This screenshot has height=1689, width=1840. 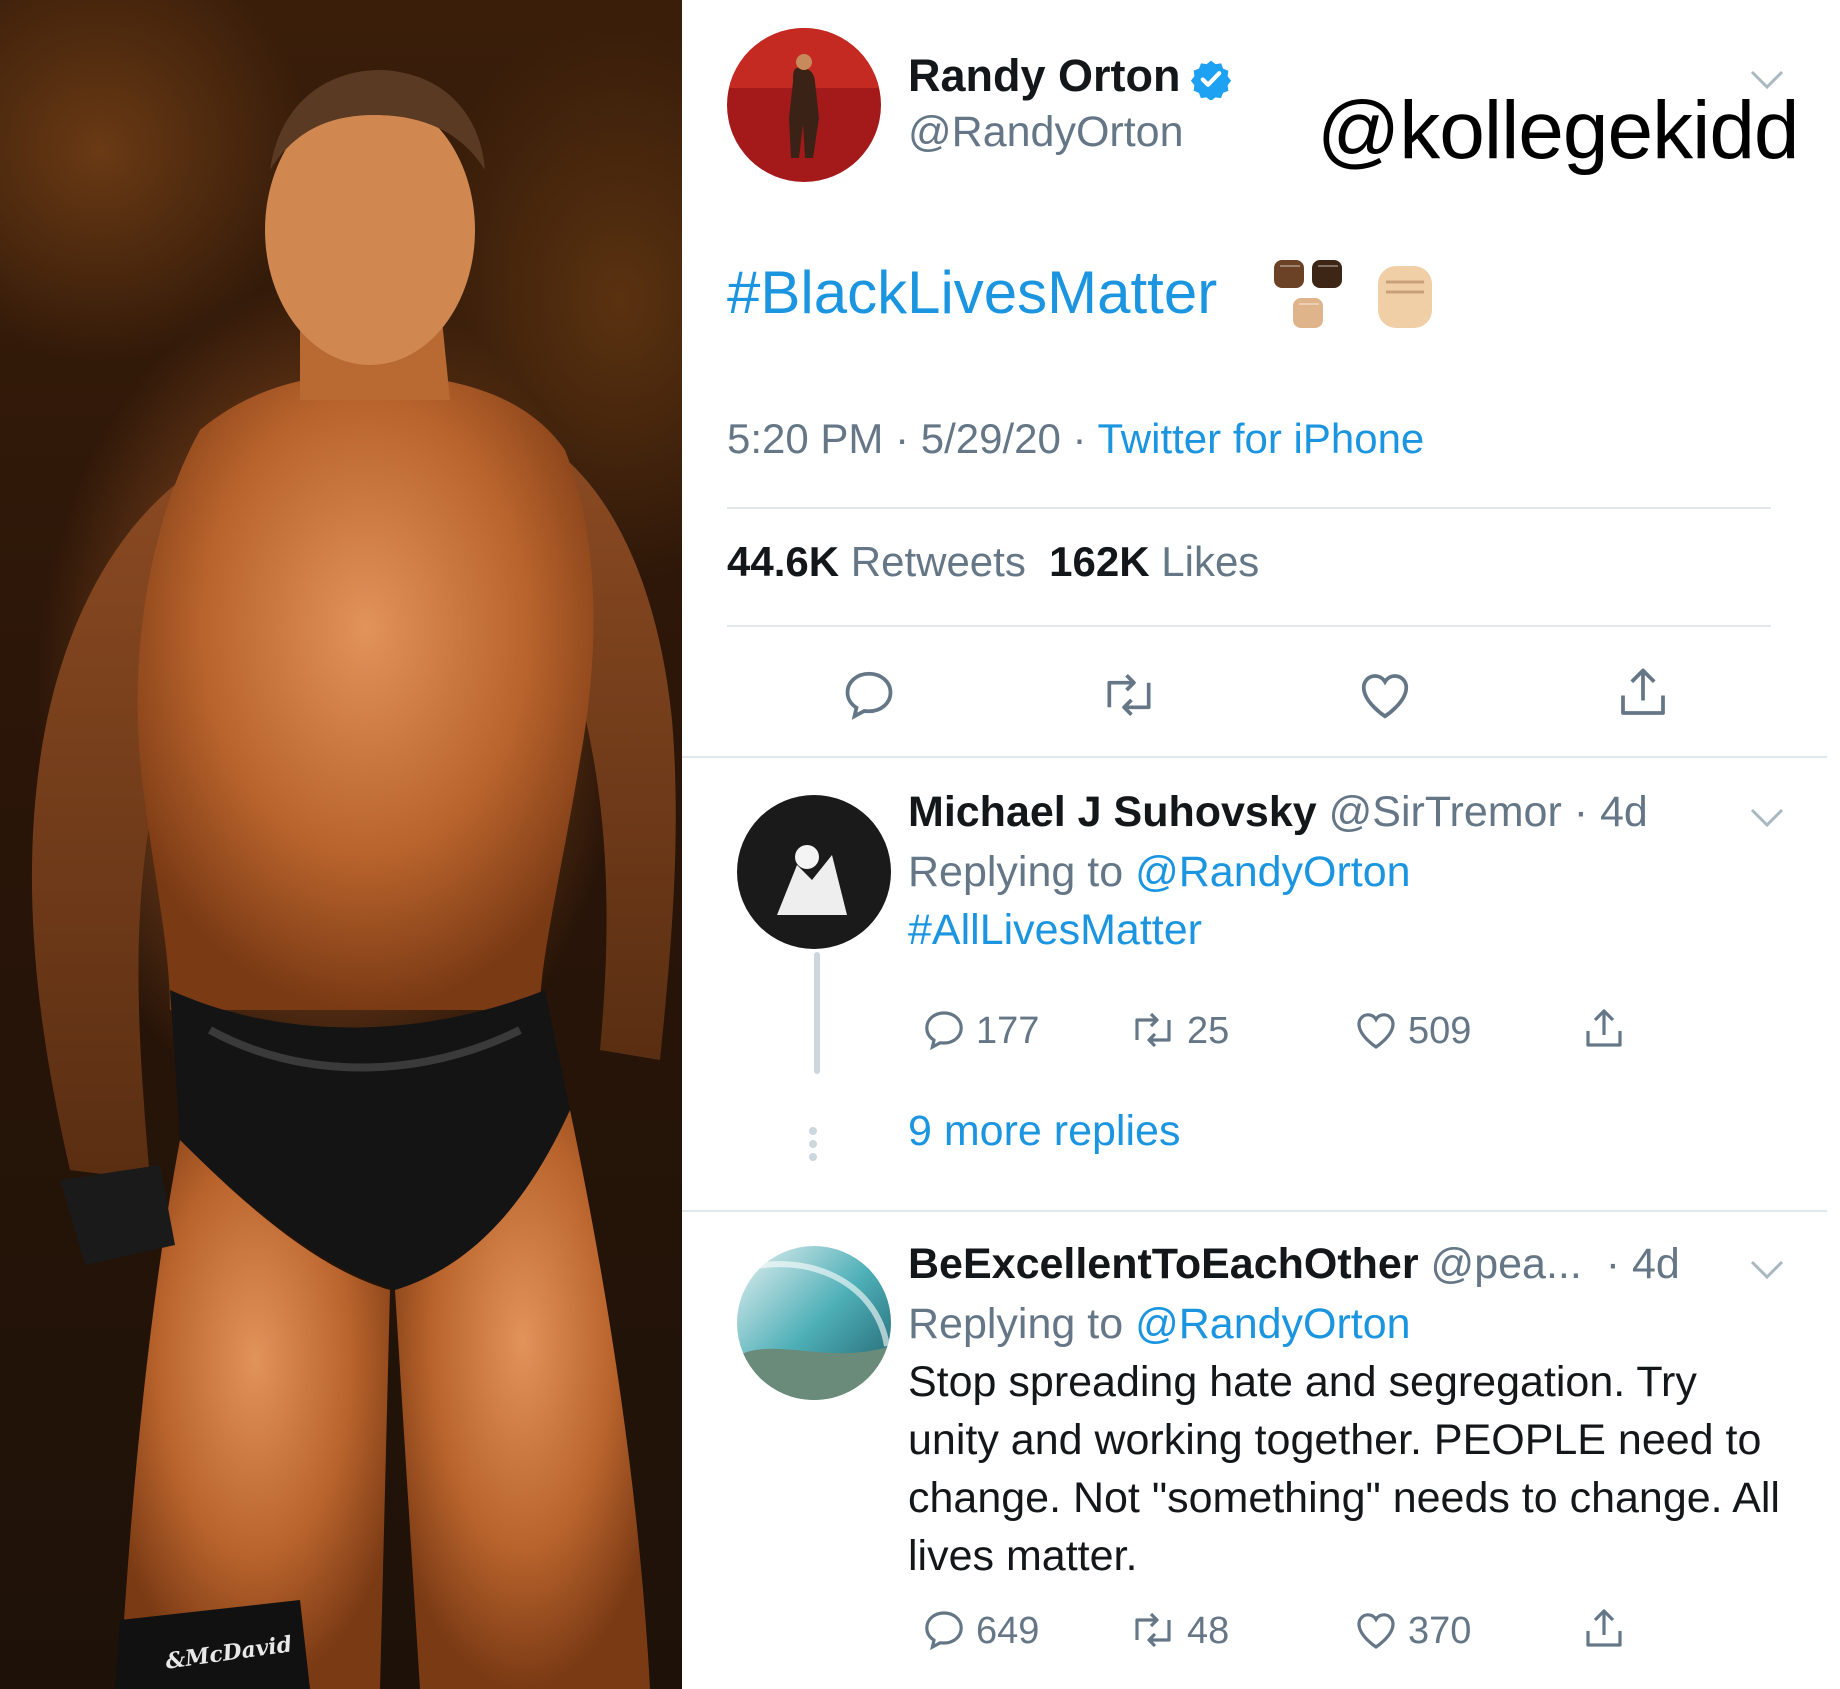 What do you see at coordinates (1008, 1631) in the screenshot?
I see `reply-count: 649` at bounding box center [1008, 1631].